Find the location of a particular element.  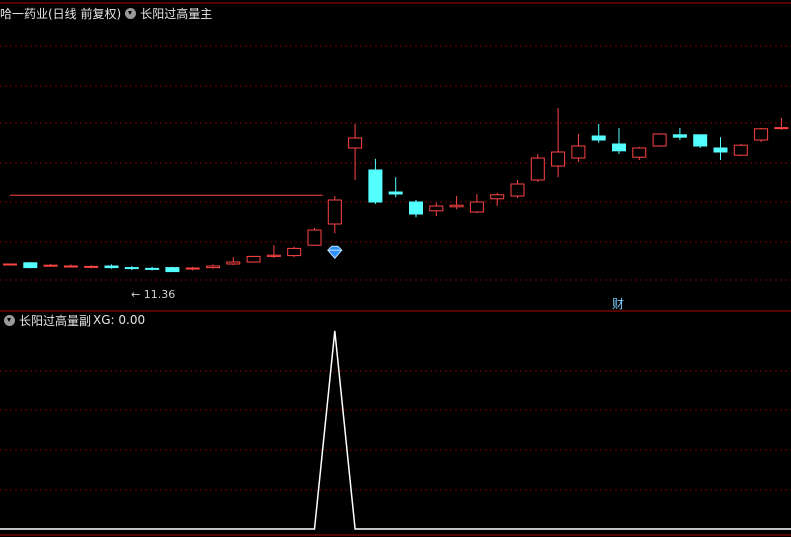

diamond-shape is located at coordinates (335, 252).